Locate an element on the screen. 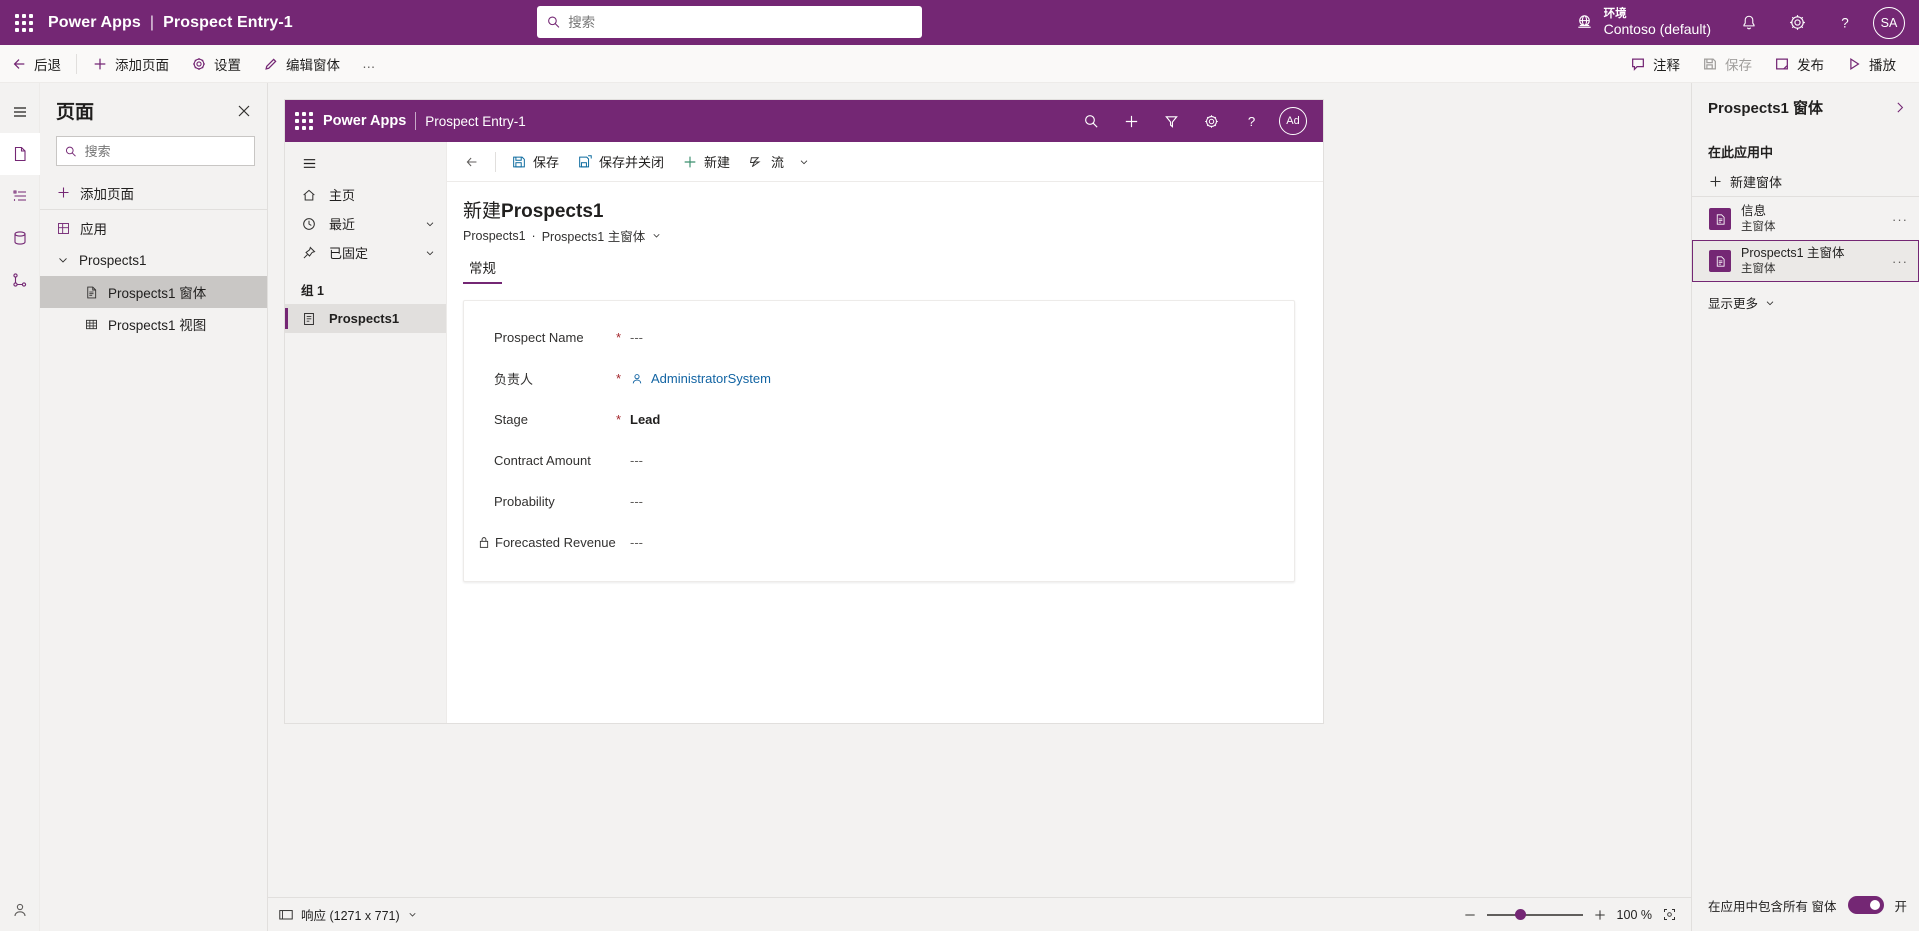 The width and height of the screenshot is (1919, 931). add-page-item: 添加页面 is located at coordinates (153, 193).